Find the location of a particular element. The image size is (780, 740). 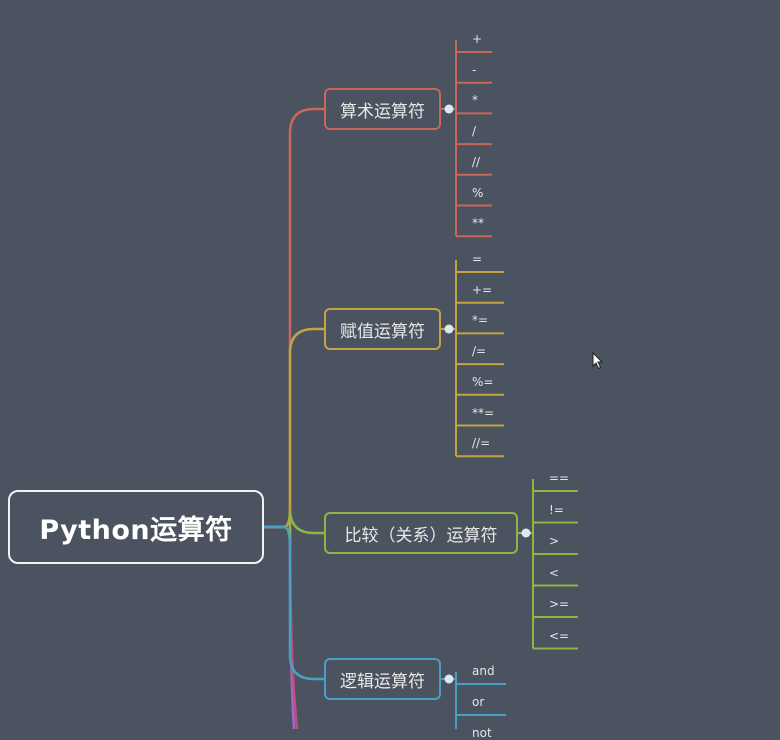

leaf-assignment-6: //= is located at coordinates (481, 443).